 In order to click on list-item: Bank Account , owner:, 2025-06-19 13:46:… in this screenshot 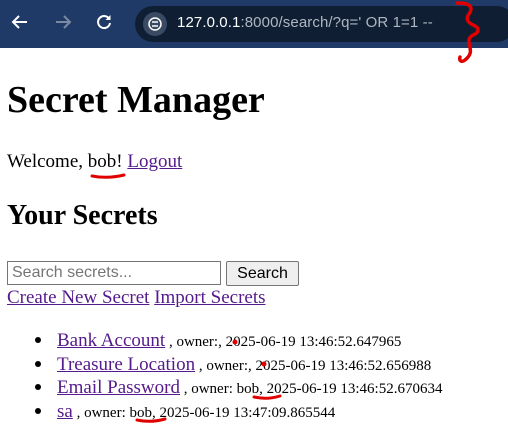, I will do `click(224, 342)`.